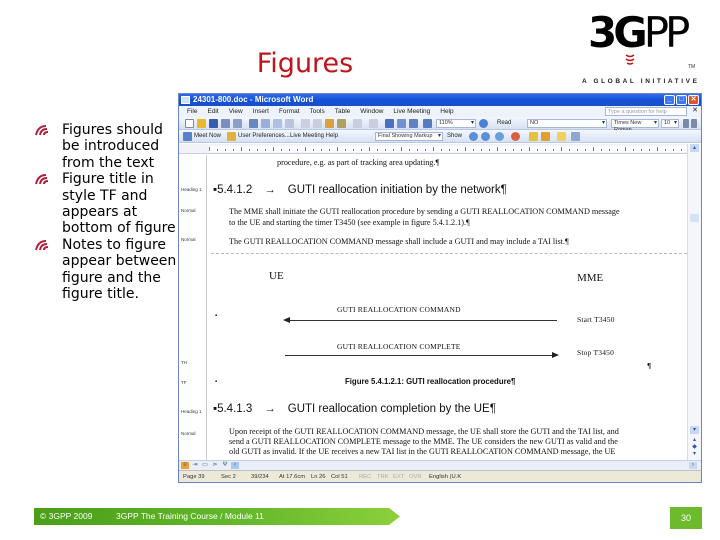 The height and width of the screenshot is (540, 720). Describe the element at coordinates (420, 320) in the screenshot. I see `msc-arrow-left` at that location.